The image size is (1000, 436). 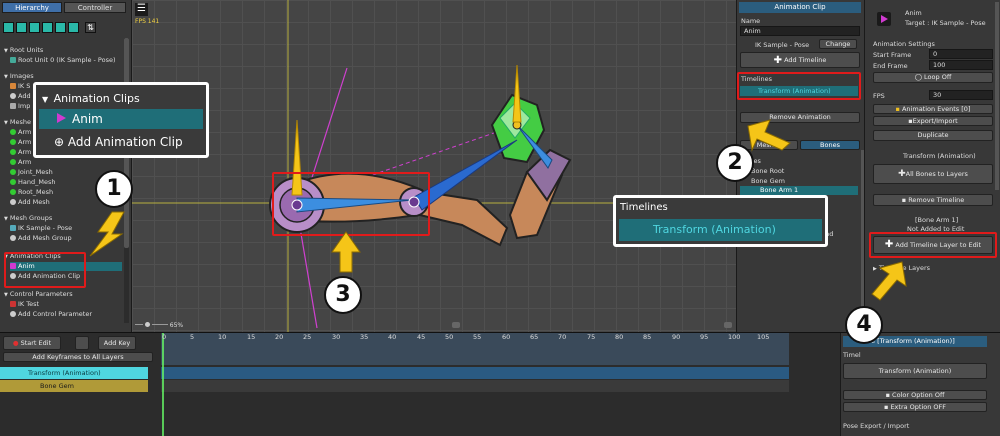 I want to click on fps-field: 30, so click(x=961, y=95).